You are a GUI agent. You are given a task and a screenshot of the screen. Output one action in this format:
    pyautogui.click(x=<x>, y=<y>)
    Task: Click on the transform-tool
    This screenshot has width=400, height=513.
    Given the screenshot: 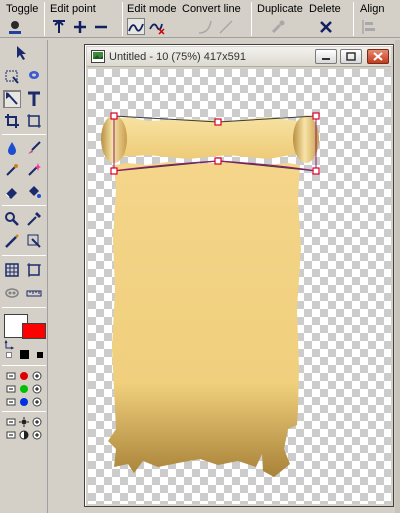 What is the action you would take?
    pyautogui.click(x=34, y=121)
    